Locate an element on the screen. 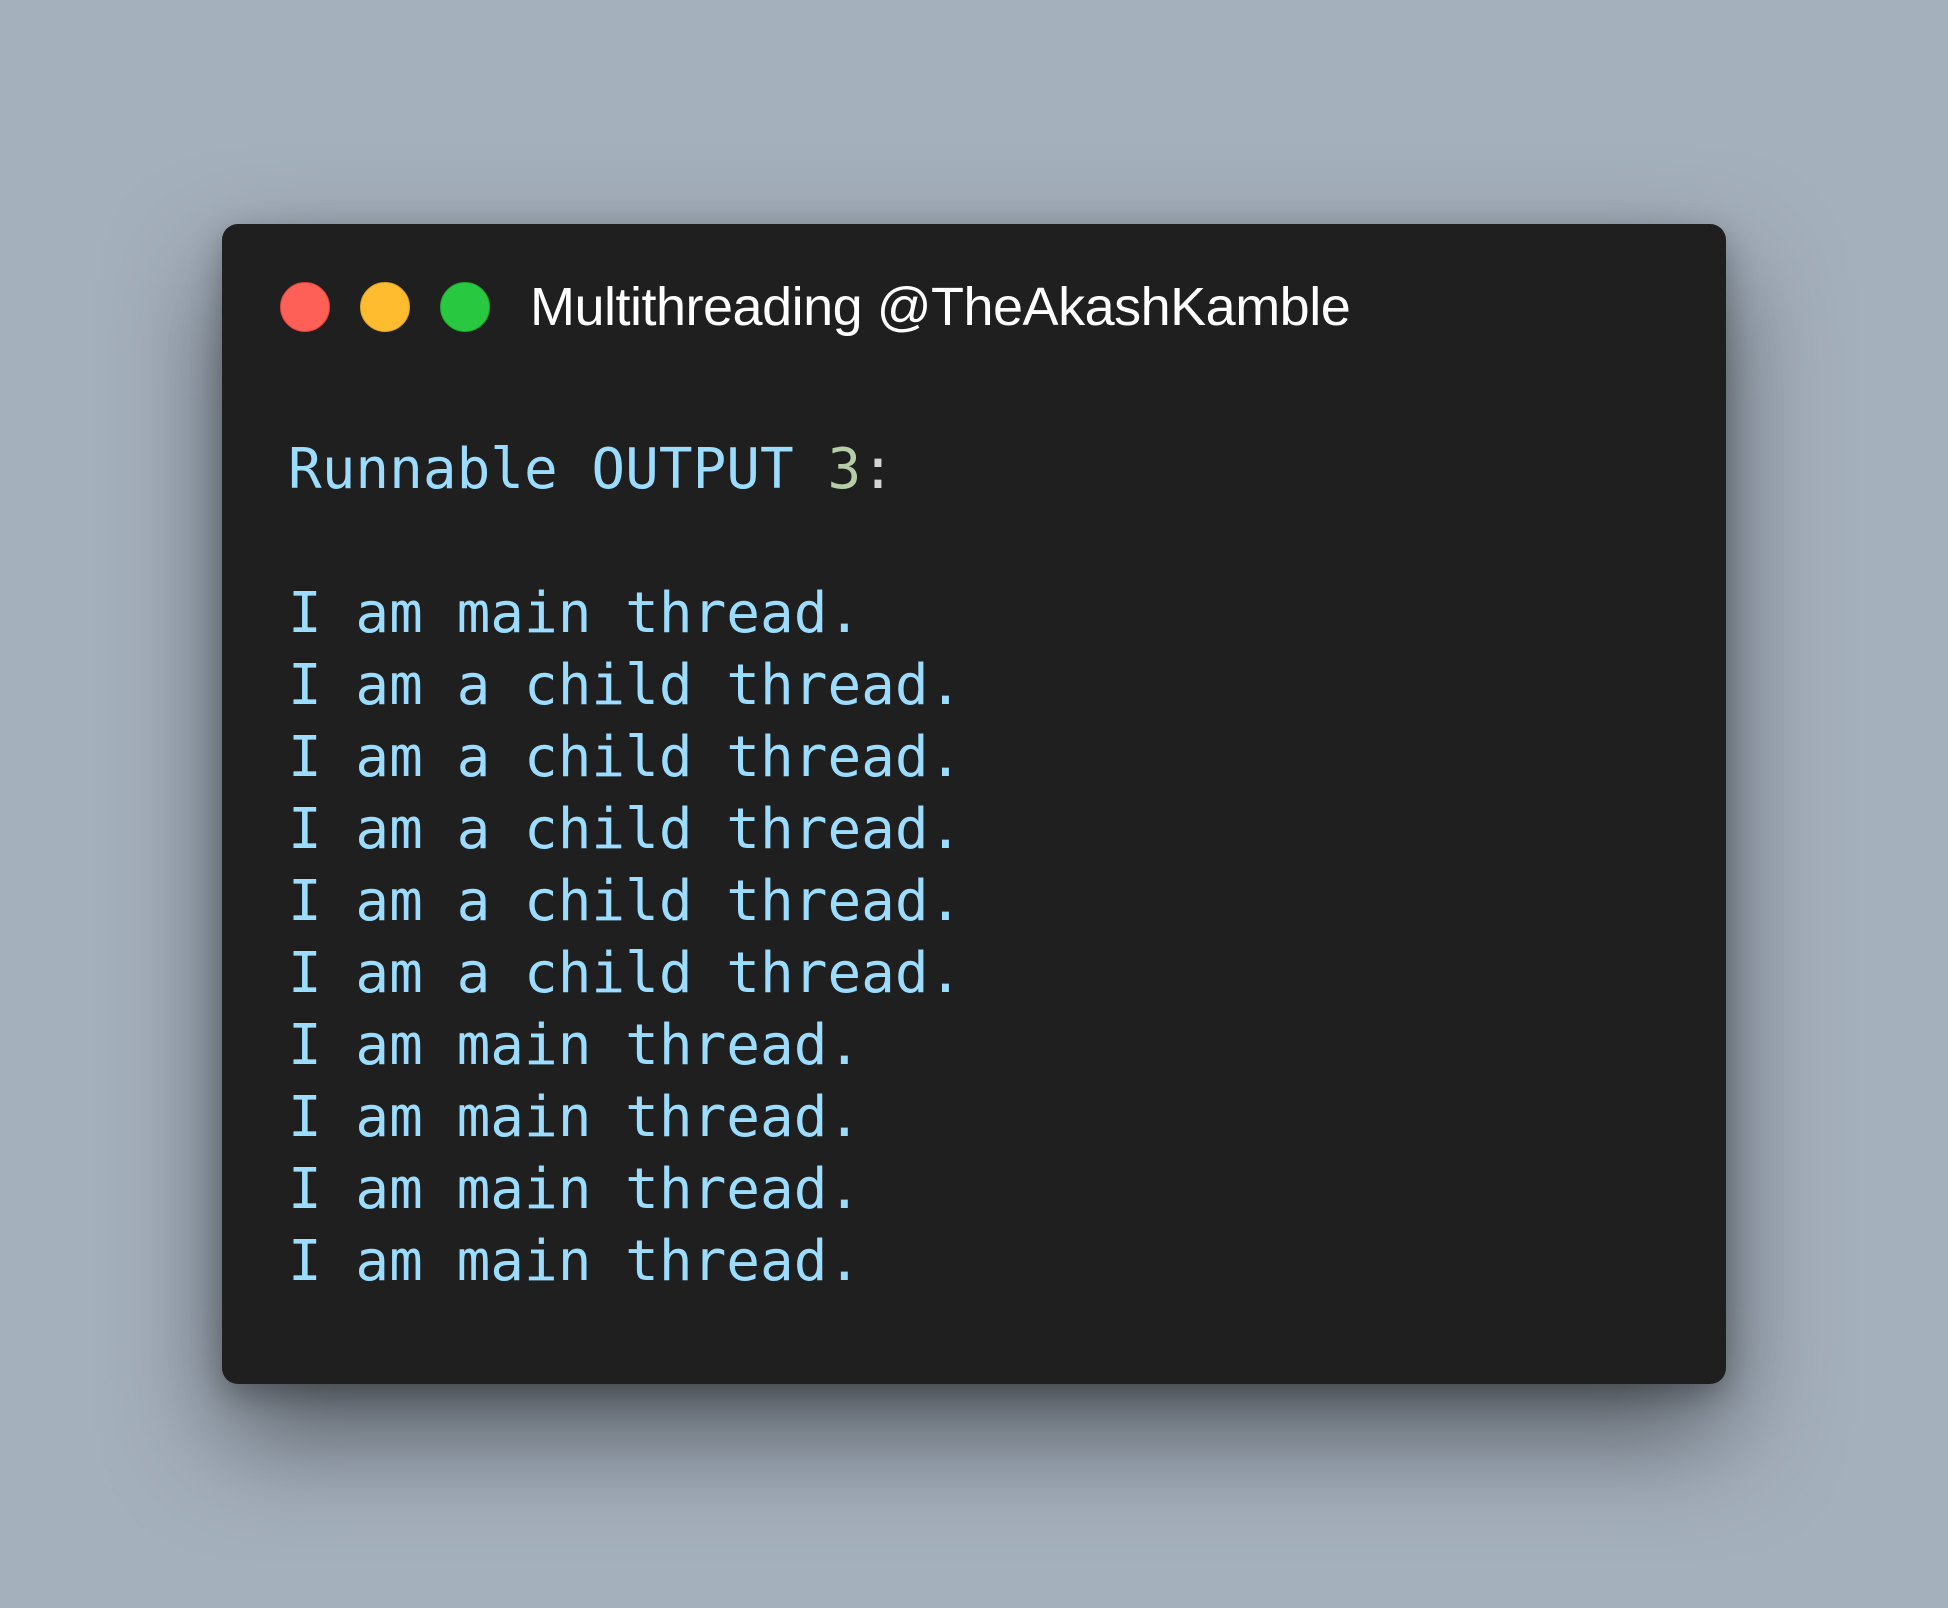 Image resolution: width=1948 pixels, height=1608 pixels. heading-colon: : is located at coordinates (878, 469).